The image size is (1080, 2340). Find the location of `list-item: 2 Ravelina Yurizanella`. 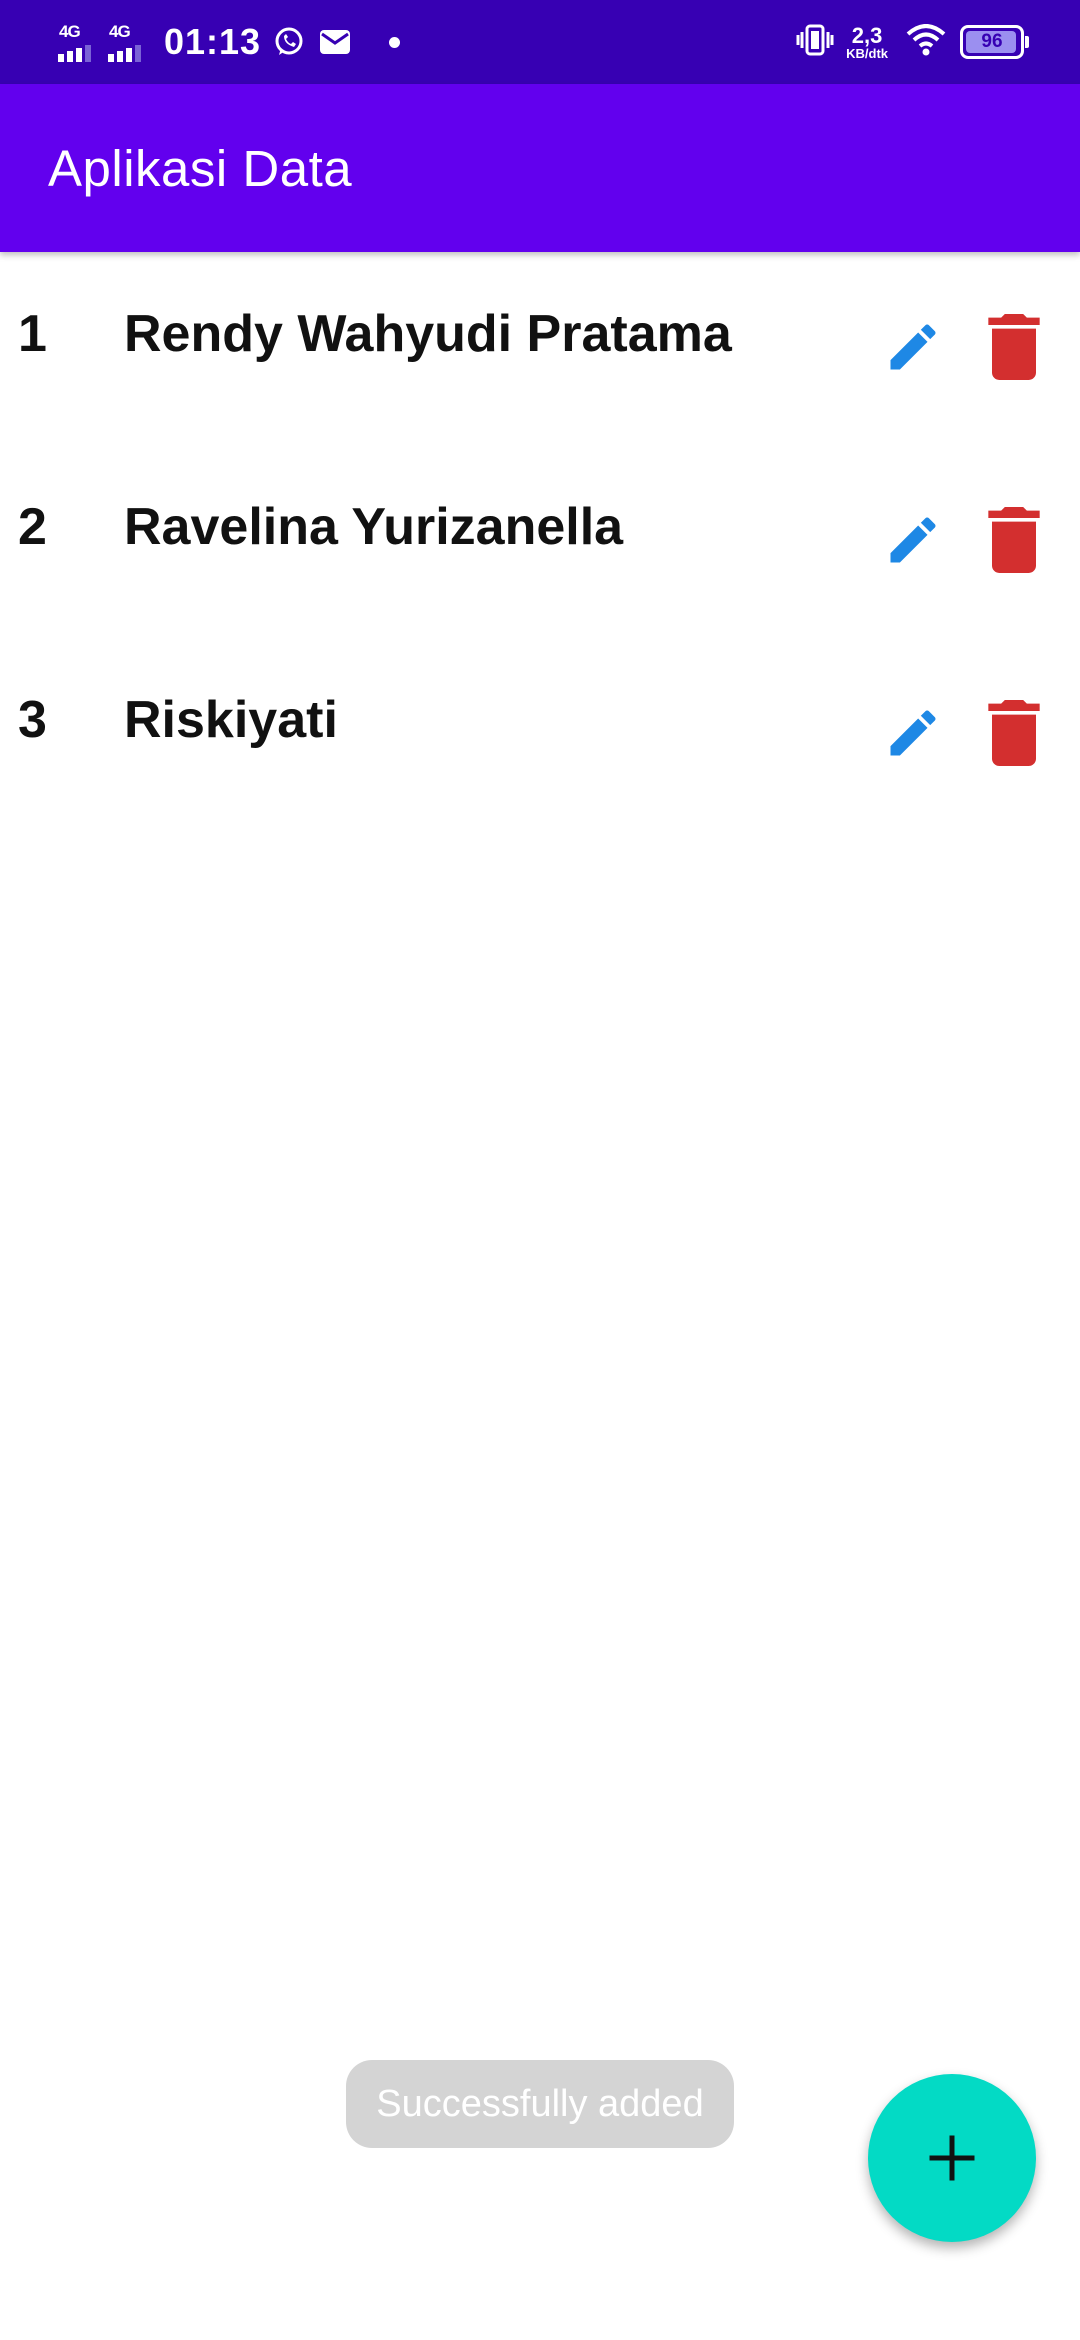

list-item: 2 Ravelina Yurizanella is located at coordinates (540, 557).